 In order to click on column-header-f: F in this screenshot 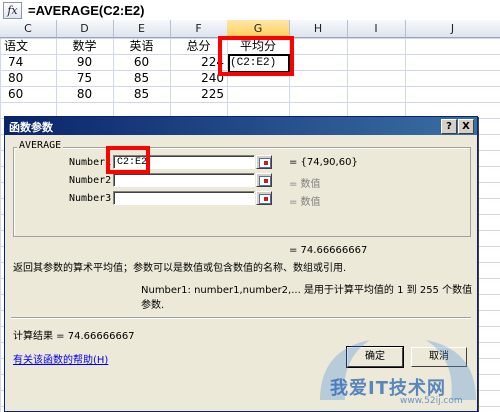, I will do `click(199, 28)`.